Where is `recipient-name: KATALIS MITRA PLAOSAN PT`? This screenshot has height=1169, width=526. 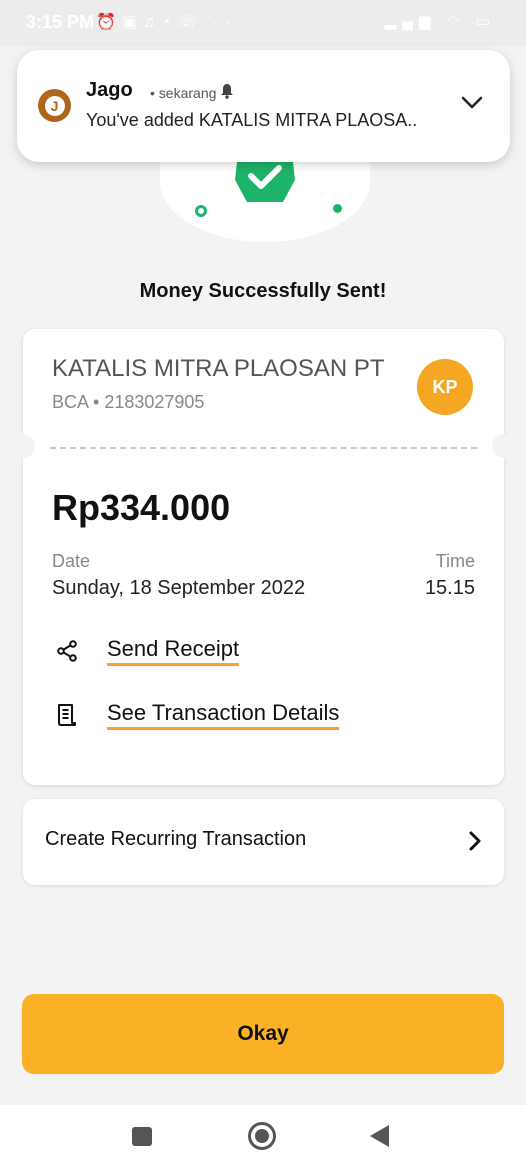
recipient-name: KATALIS MITRA PLAOSAN PT is located at coordinates (218, 368).